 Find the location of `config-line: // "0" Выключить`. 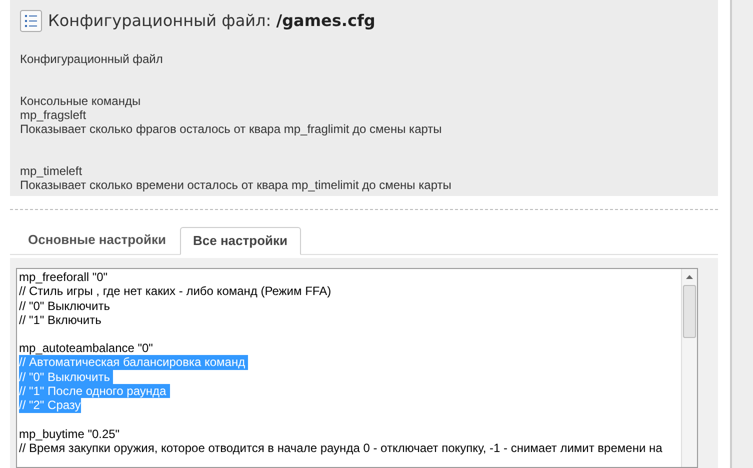

config-line: // "0" Выключить is located at coordinates (64, 305).